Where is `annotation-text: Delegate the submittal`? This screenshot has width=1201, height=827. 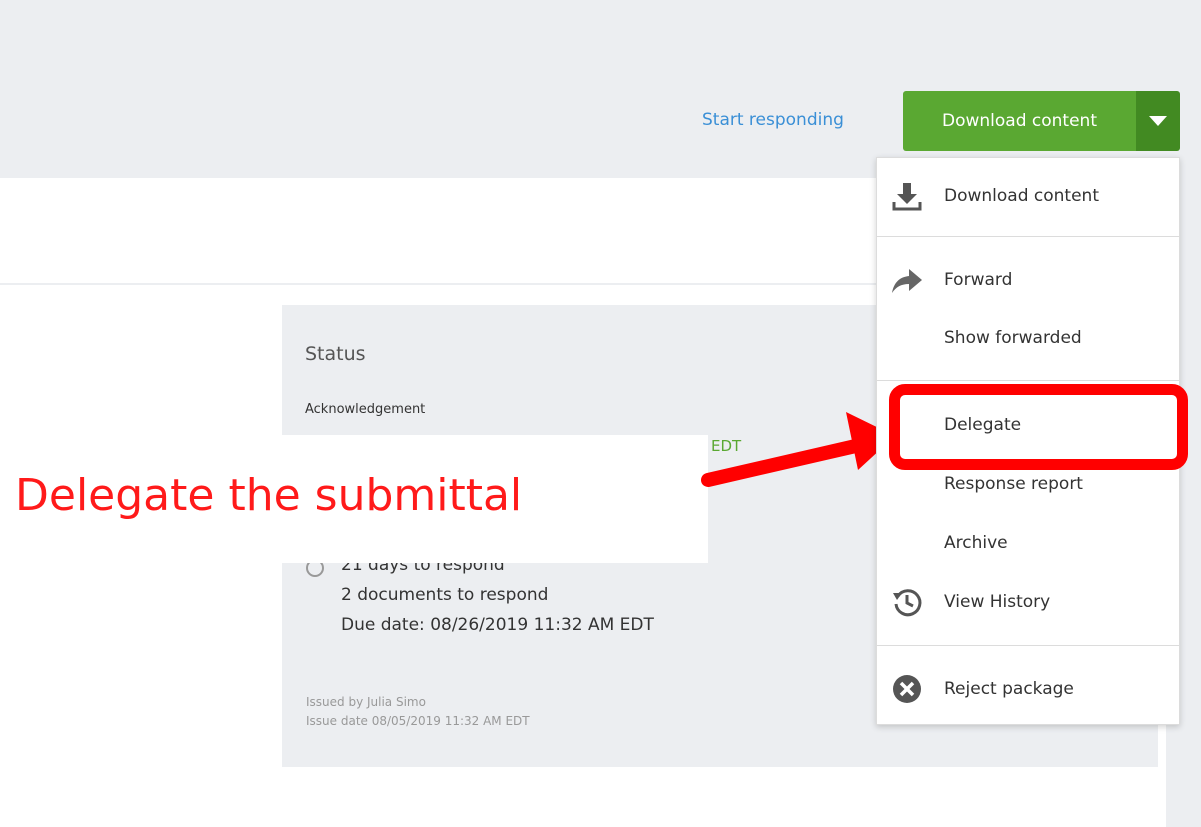 annotation-text: Delegate the submittal is located at coordinates (269, 495).